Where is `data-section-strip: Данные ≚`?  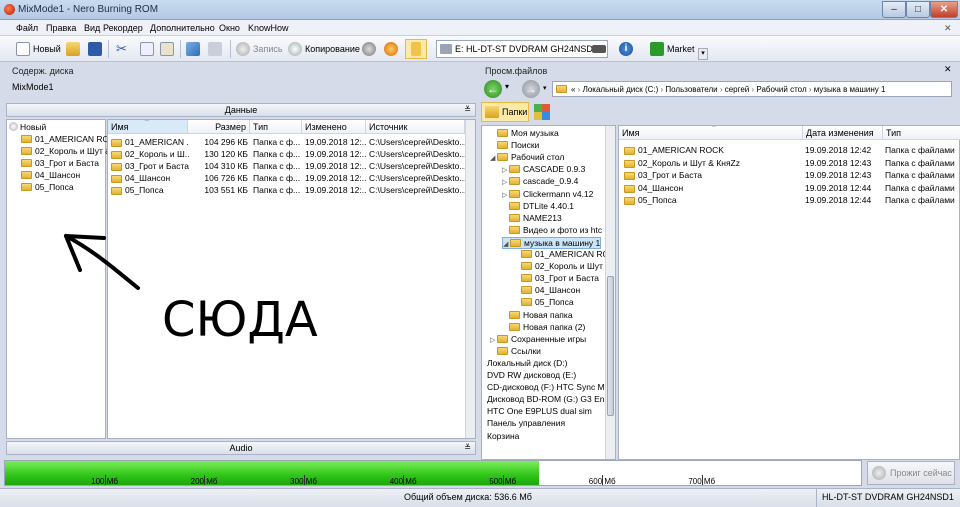 data-section-strip: Данные ≚ is located at coordinates (241, 110).